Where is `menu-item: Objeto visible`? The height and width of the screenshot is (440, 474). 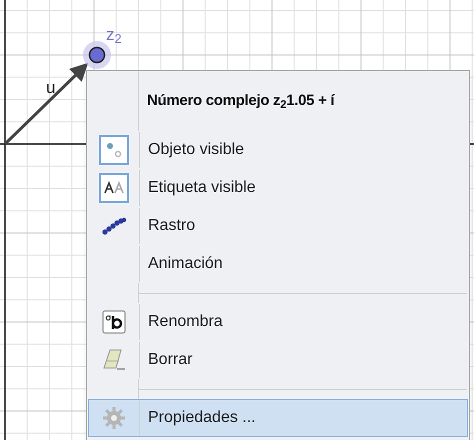 menu-item: Objeto visible is located at coordinates (278, 150).